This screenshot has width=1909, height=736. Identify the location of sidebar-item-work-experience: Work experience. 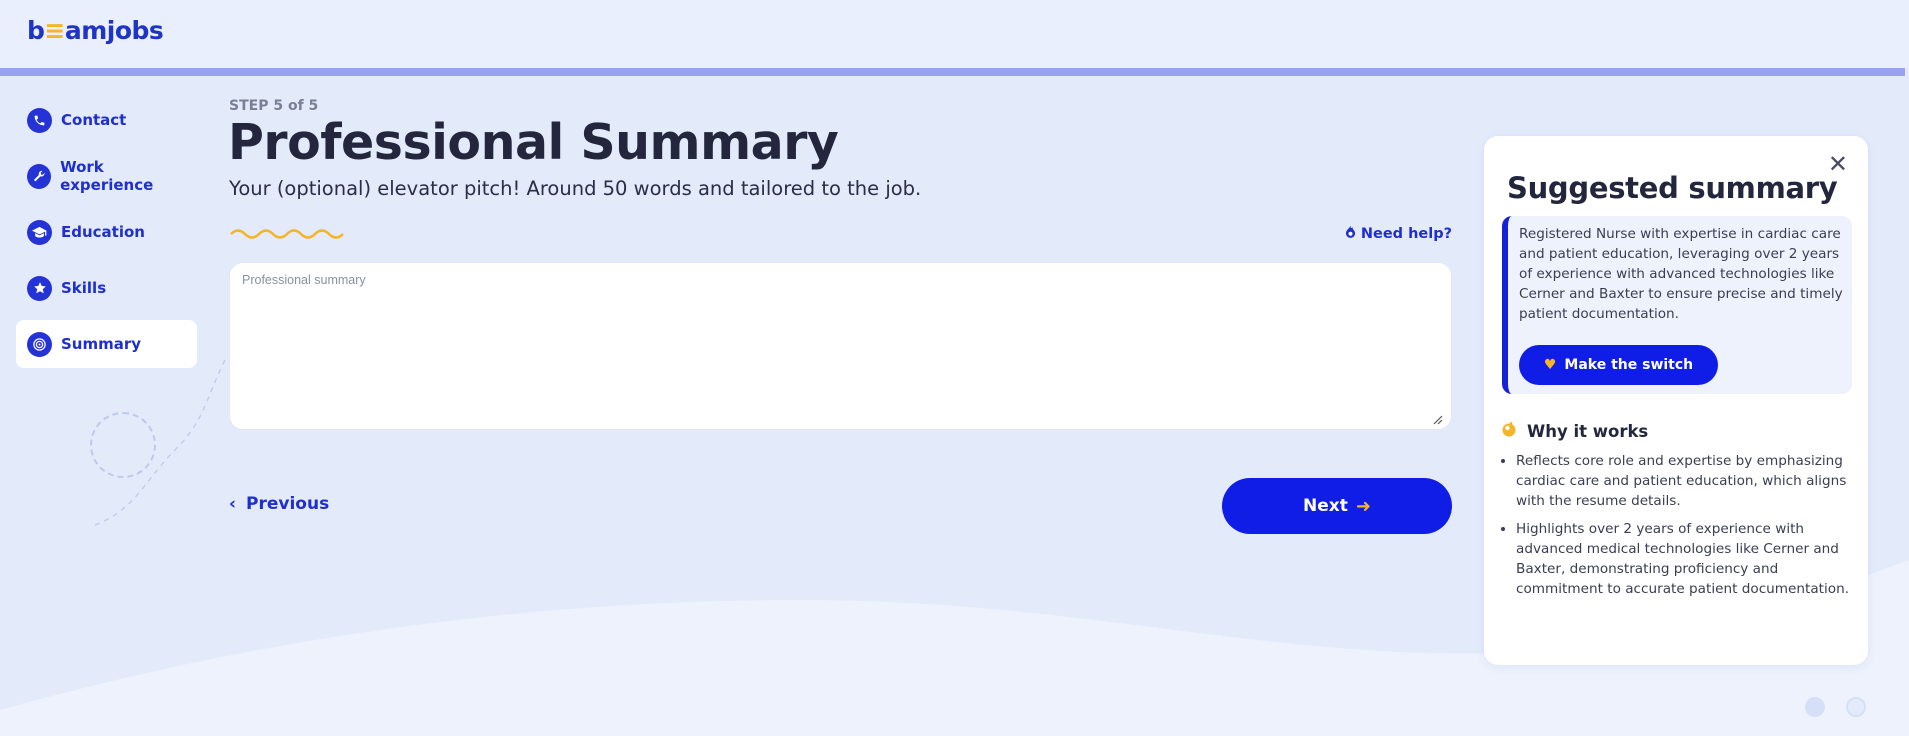
(106, 176).